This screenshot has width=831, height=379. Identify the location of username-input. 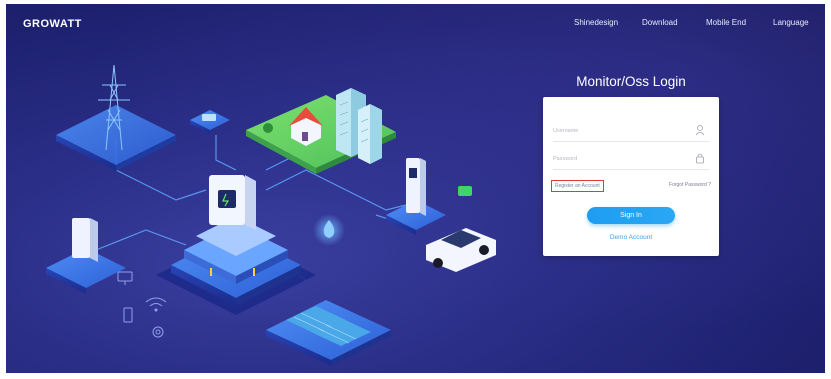
(618, 131).